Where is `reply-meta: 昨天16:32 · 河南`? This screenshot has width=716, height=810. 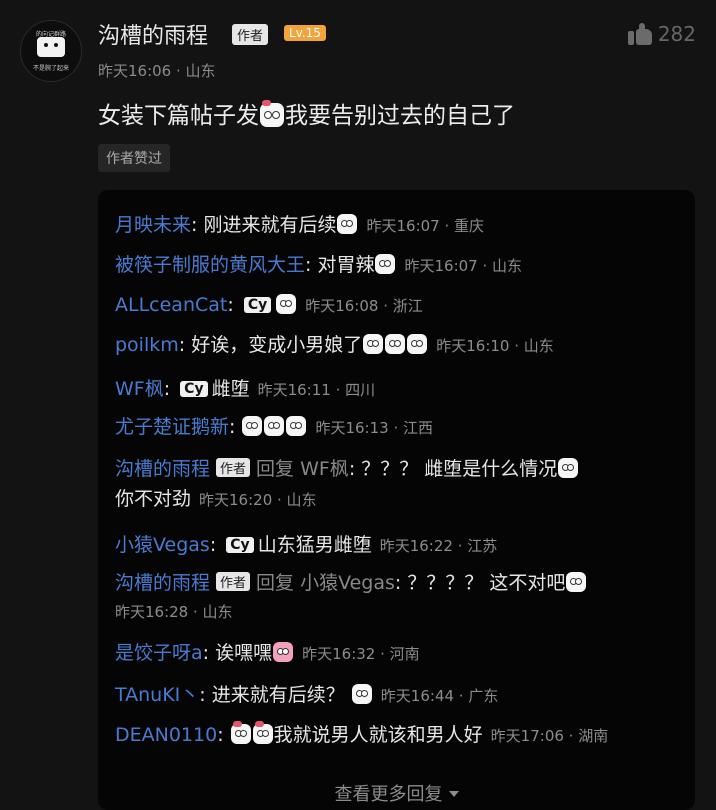
reply-meta: 昨天16:32 · 河南 is located at coordinates (361, 654).